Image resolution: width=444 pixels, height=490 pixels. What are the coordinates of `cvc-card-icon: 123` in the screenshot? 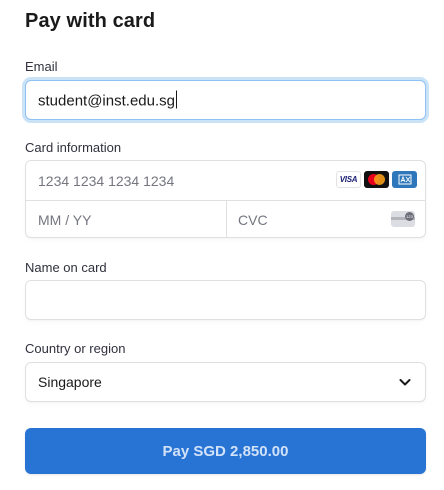 It's located at (403, 219).